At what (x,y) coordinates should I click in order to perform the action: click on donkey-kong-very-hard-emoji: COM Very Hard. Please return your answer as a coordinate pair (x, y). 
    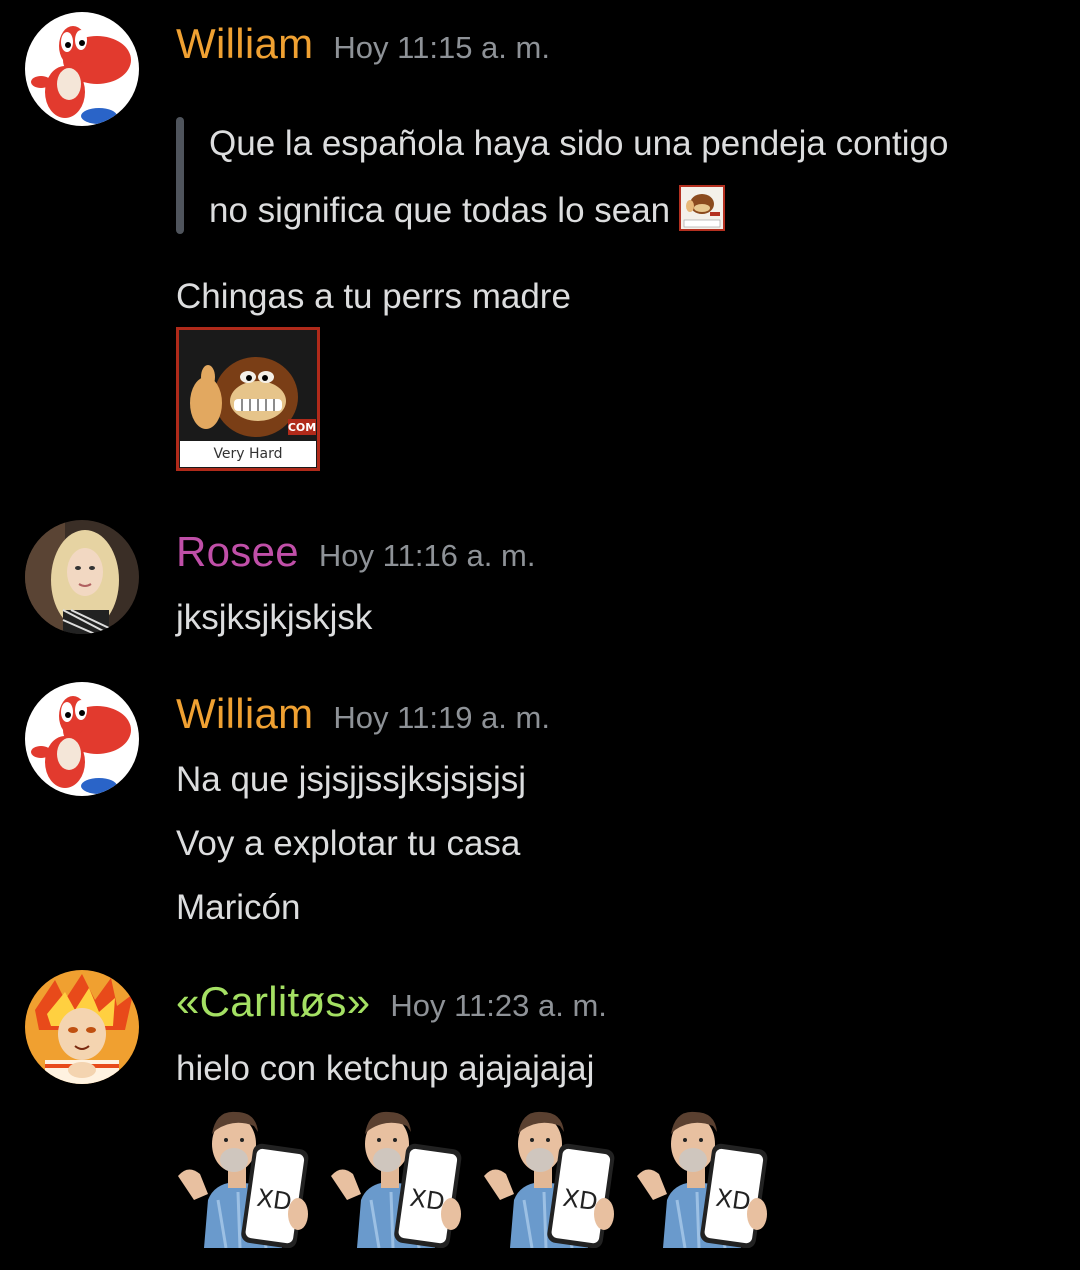
    Looking at the image, I should click on (248, 399).